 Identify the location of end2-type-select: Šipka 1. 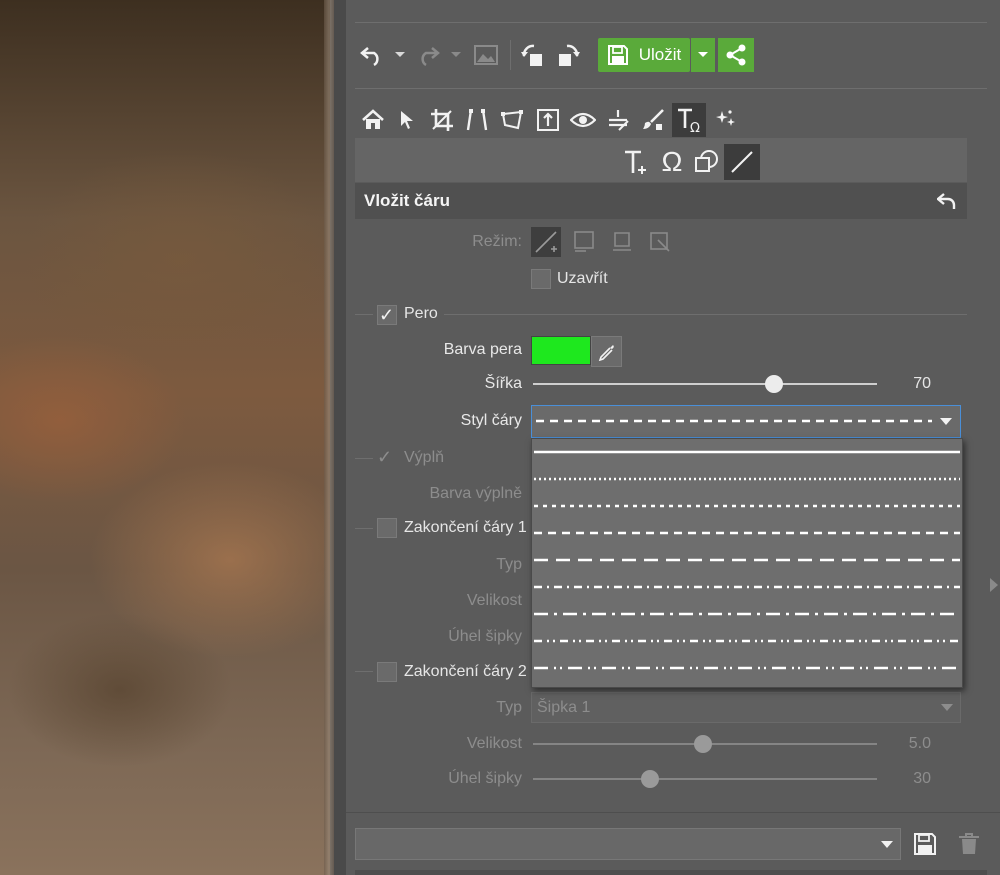
(746, 707).